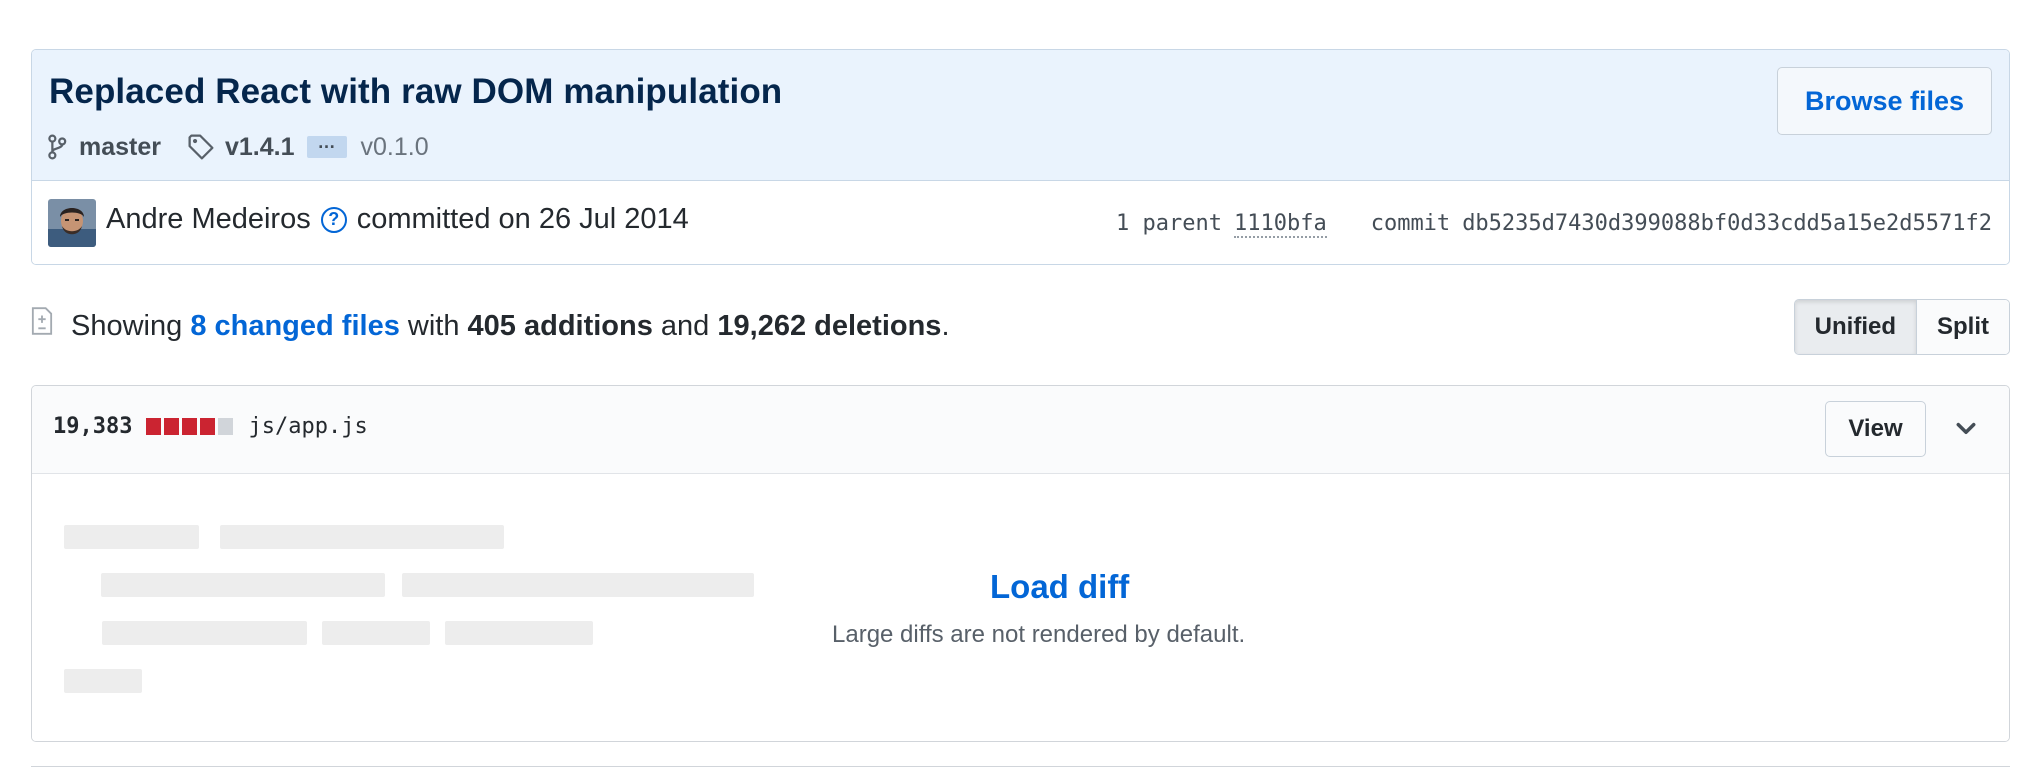 This screenshot has height=770, width=2040. I want to click on commit-sha: db5235d7430d399088bf0d33cdd5a15e2d5571f2, so click(1727, 223).